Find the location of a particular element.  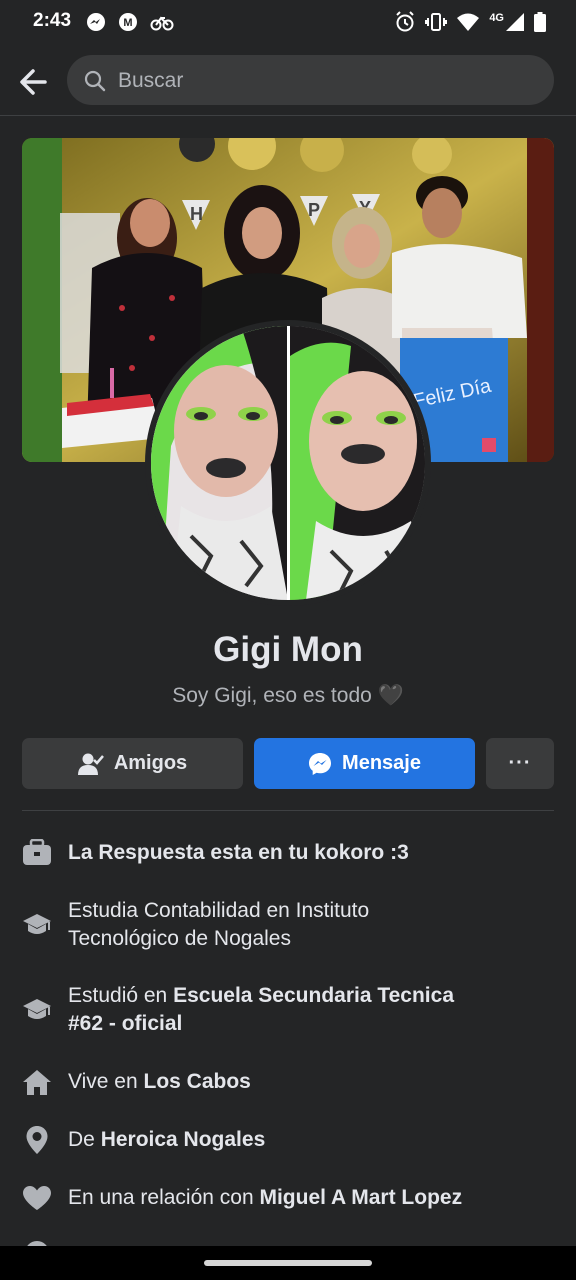

wifi-icon is located at coordinates (468, 22).